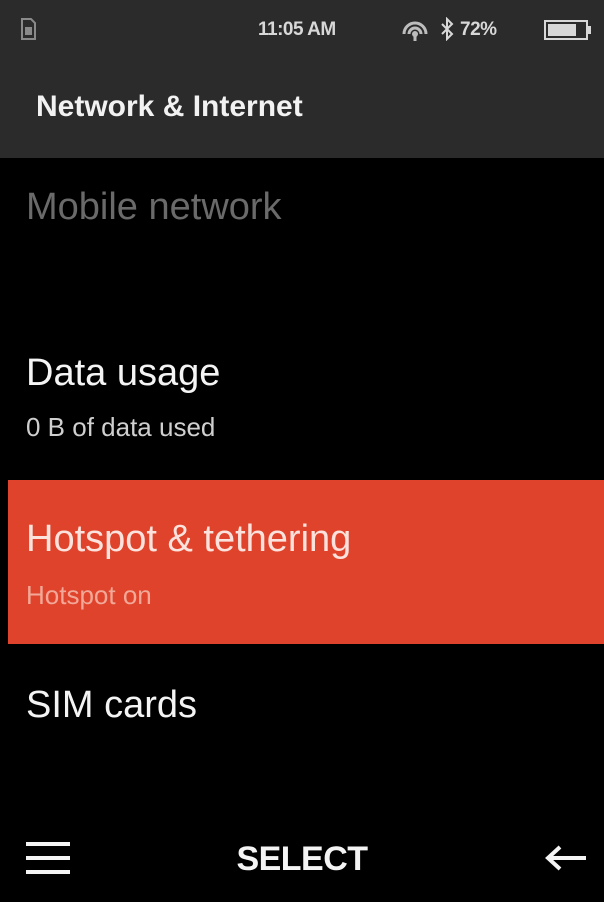 The width and height of the screenshot is (604, 902). I want to click on battery-percent: 72%, so click(478, 29).